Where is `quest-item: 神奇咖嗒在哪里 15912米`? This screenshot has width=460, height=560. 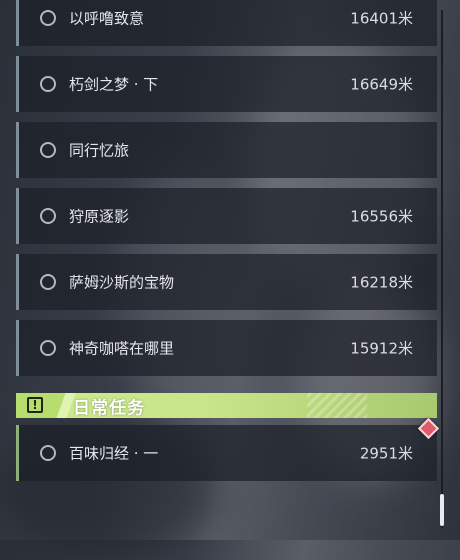 quest-item: 神奇咖嗒在哪里 15912米 is located at coordinates (226, 348).